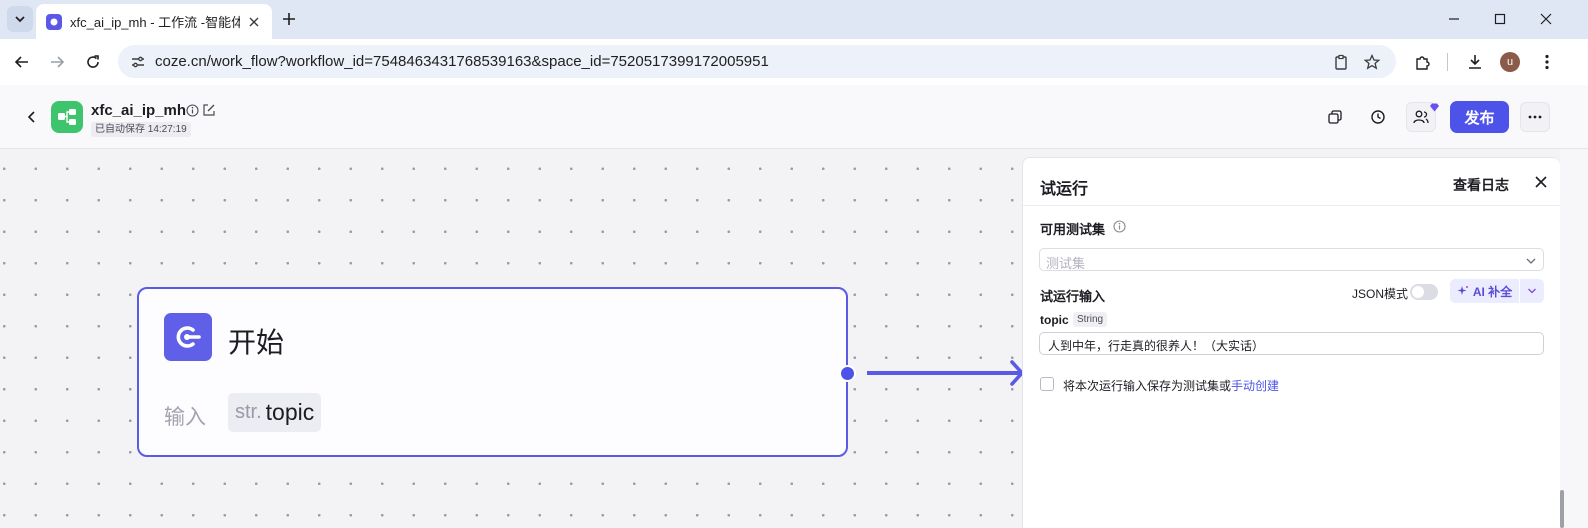 Image resolution: width=1588 pixels, height=528 pixels. What do you see at coordinates (289, 19) in the screenshot?
I see `new-tab-plus-icon` at bounding box center [289, 19].